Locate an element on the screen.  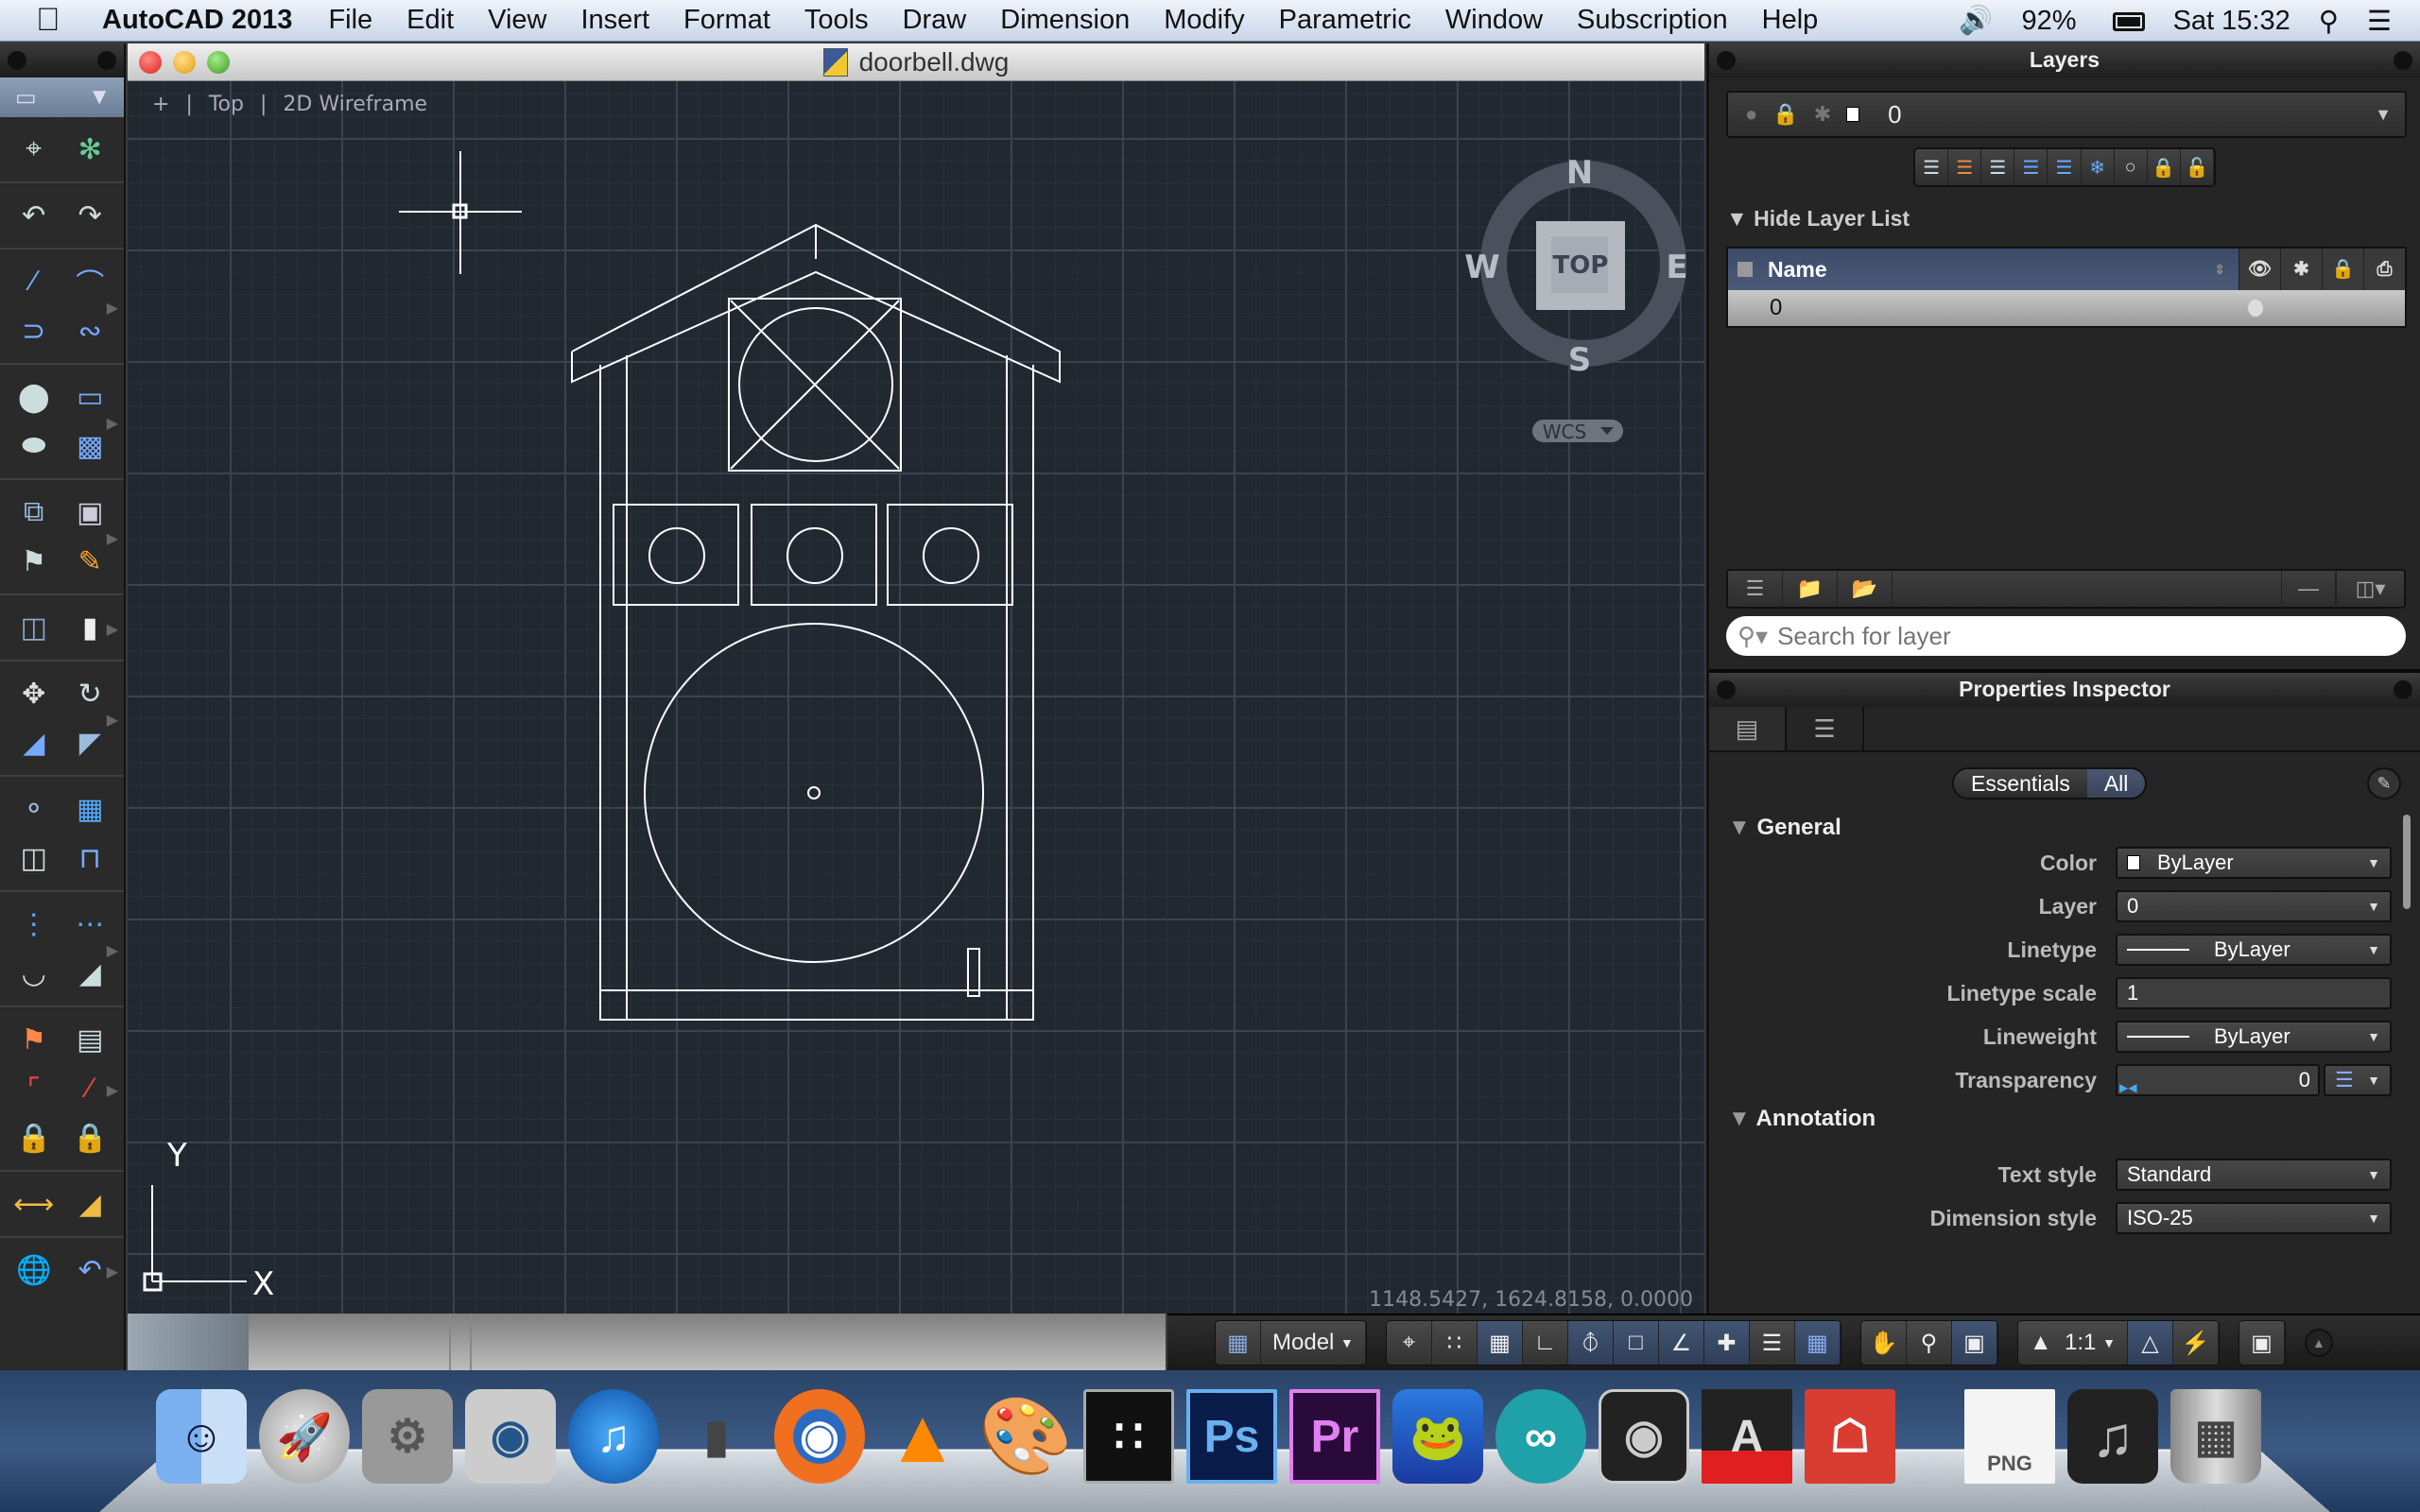
ortho-mode-button: ∟ is located at coordinates (1545, 1343).